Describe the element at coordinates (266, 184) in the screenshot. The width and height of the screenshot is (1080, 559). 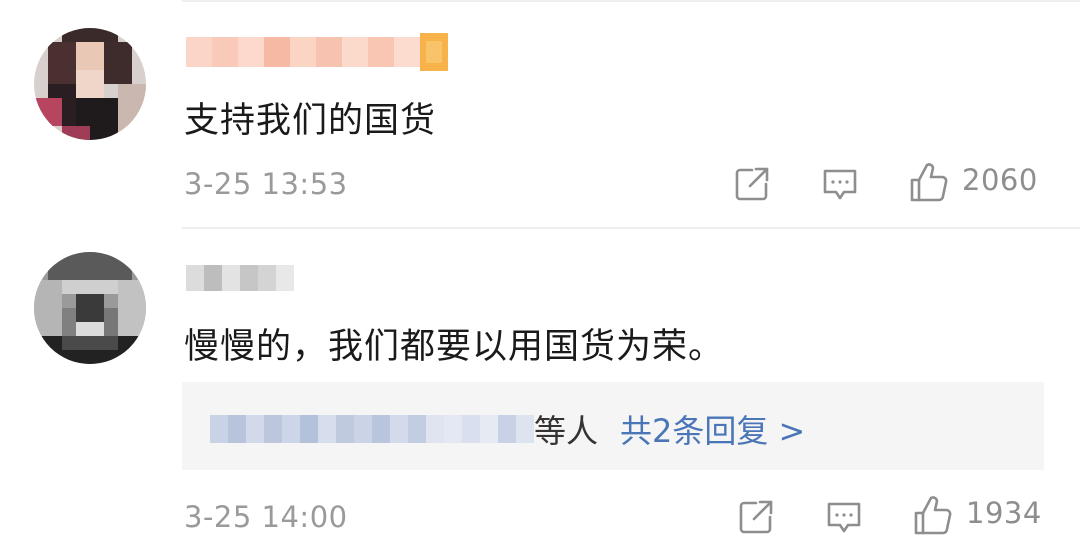
I see `comment-time: 3-25 13:53` at that location.